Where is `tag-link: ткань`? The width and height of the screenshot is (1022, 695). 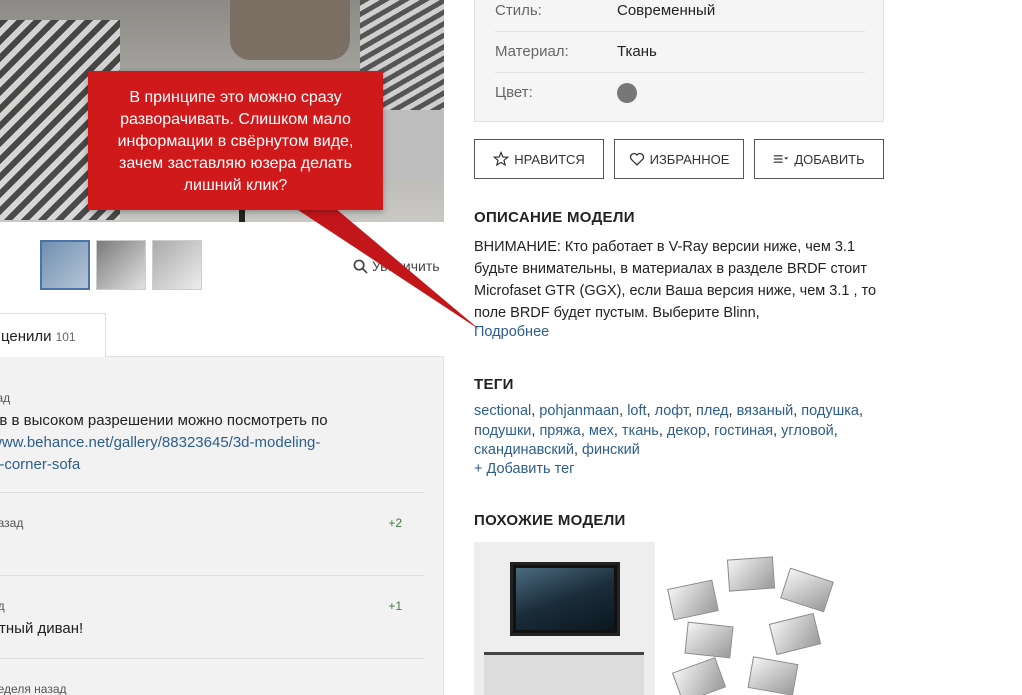
tag-link: ткань is located at coordinates (640, 431).